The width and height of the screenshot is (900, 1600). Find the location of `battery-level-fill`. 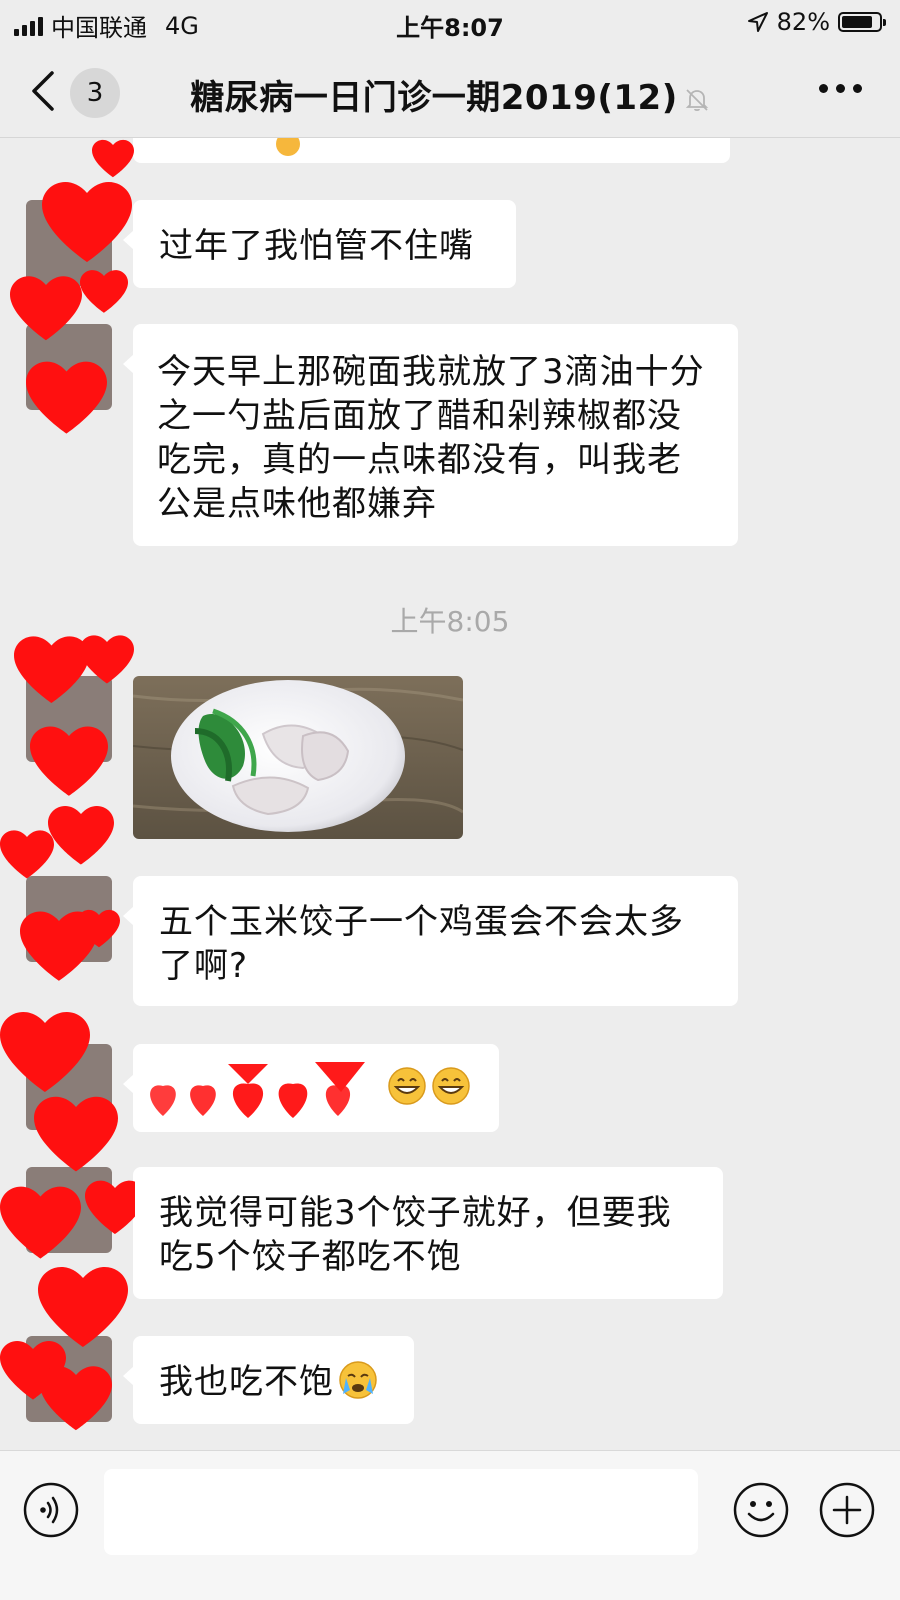

battery-level-fill is located at coordinates (857, 22).